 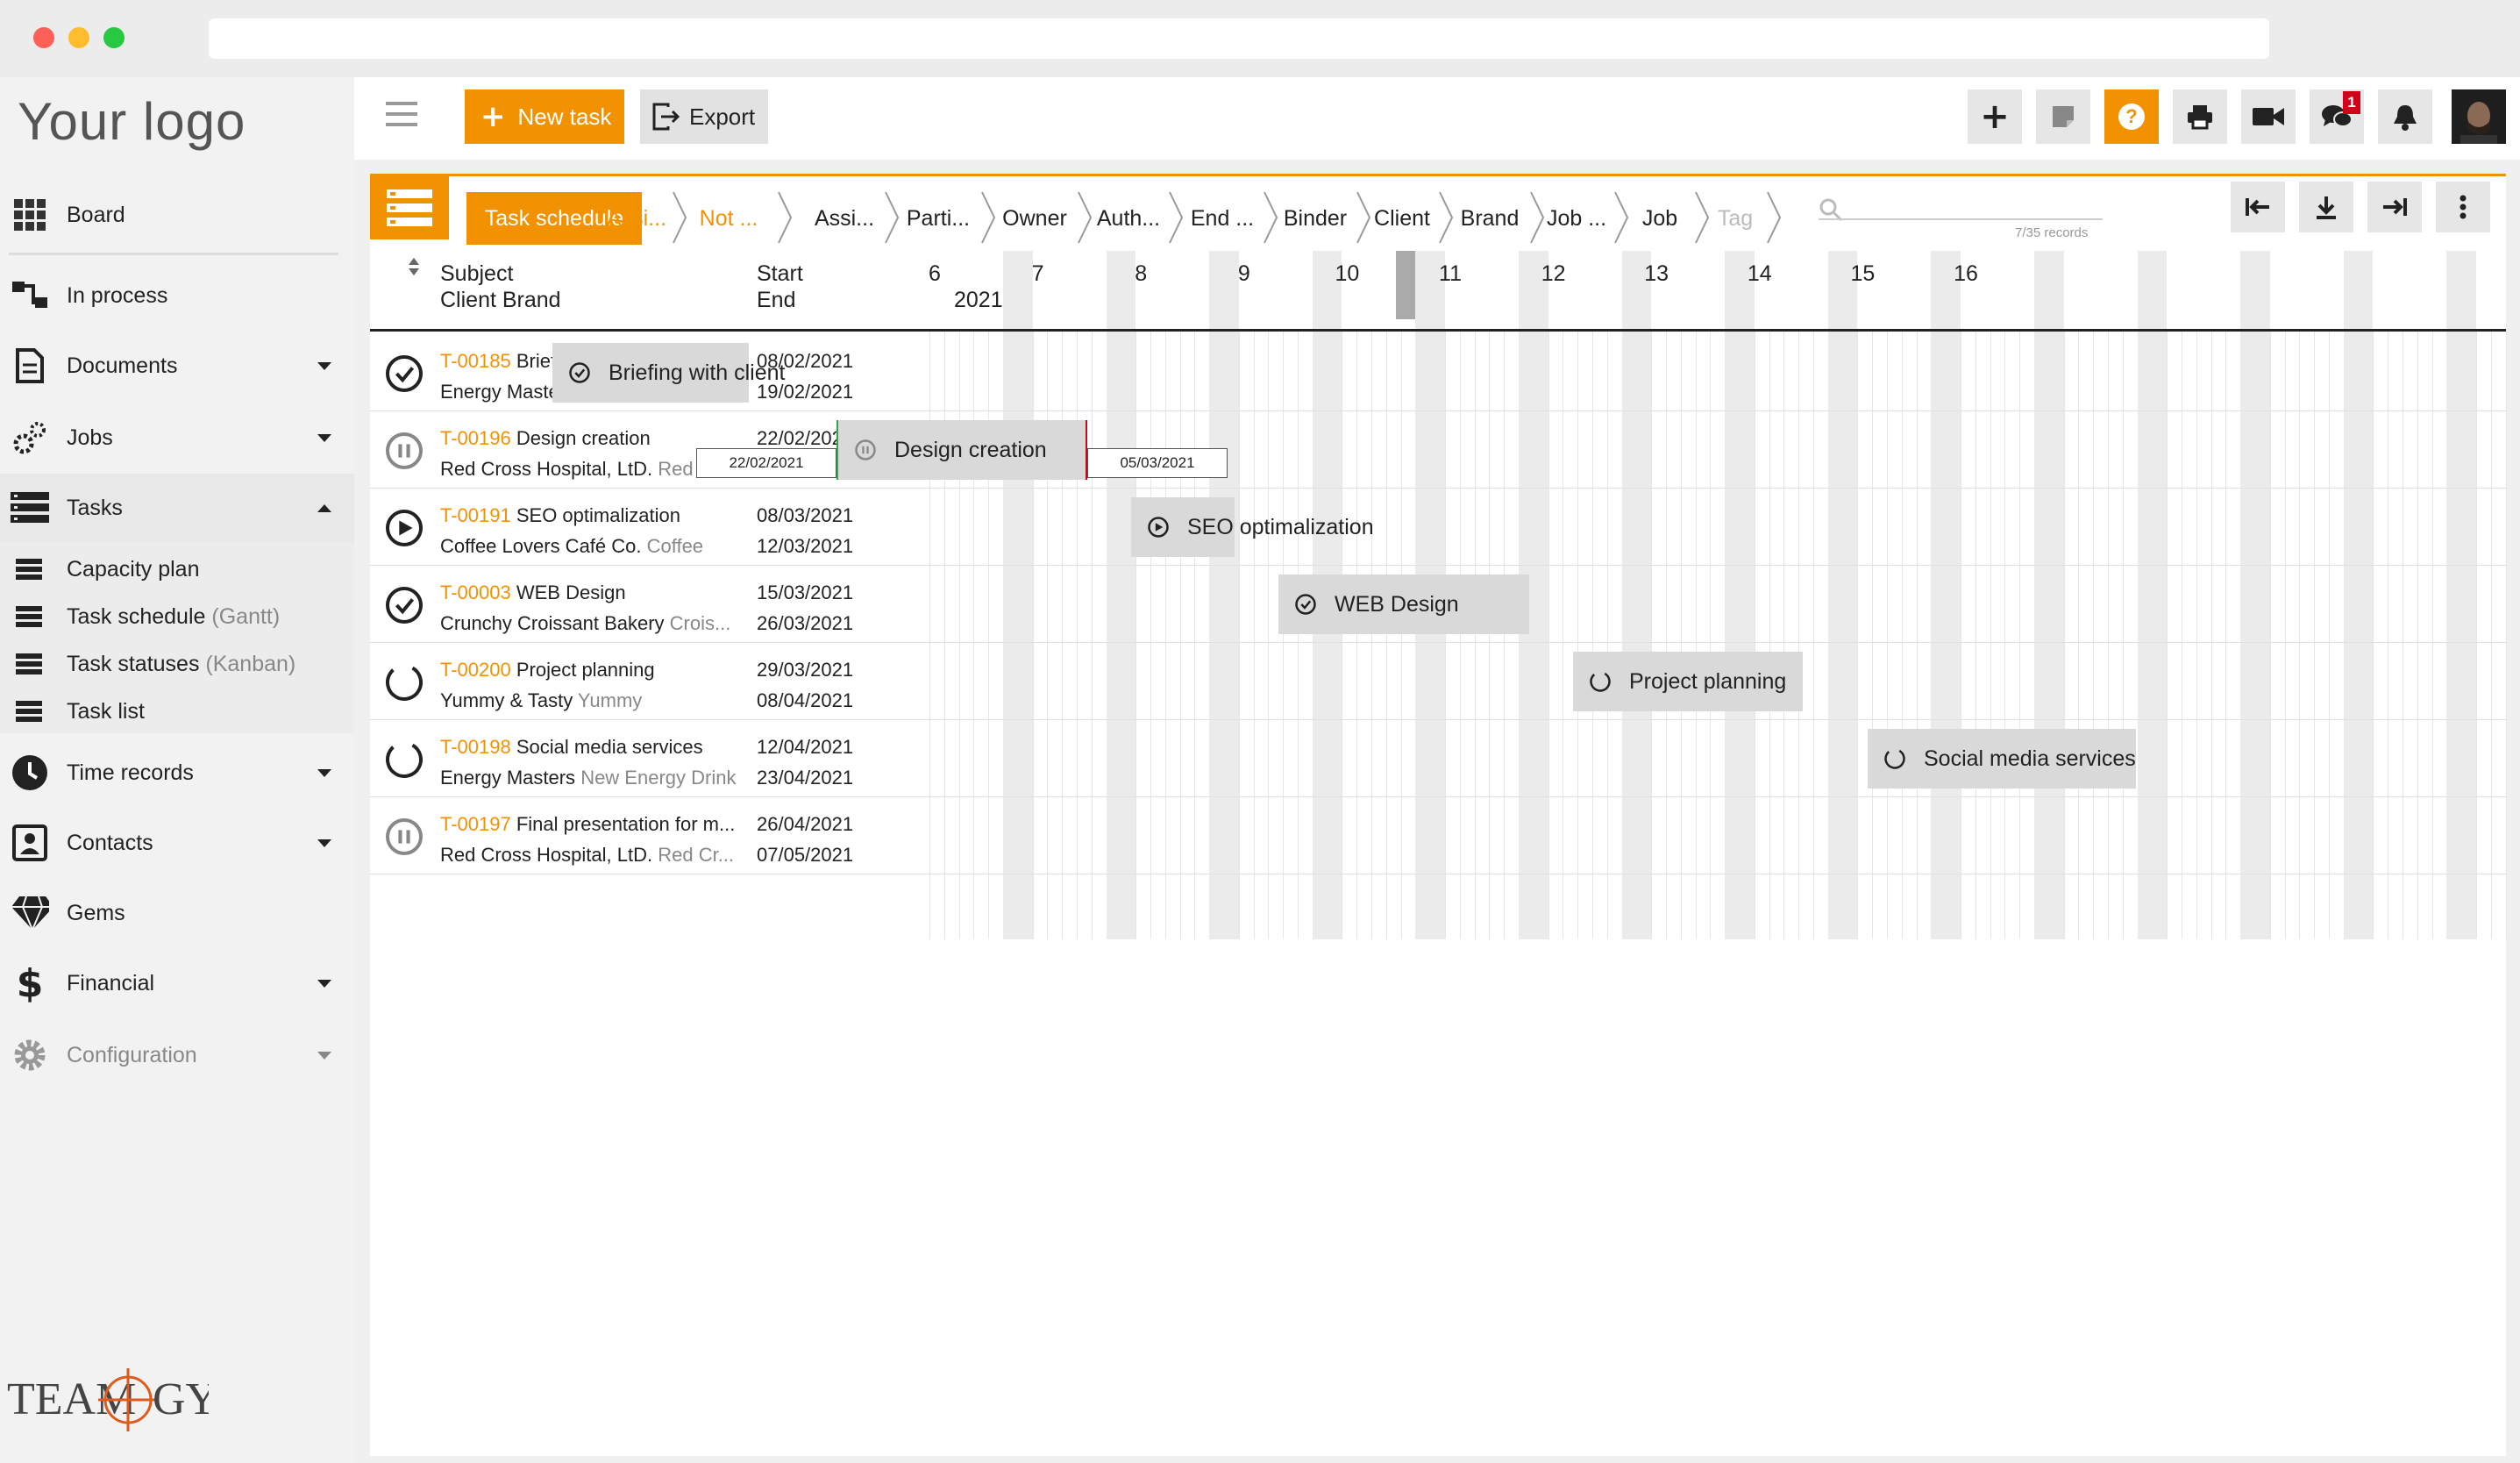 I want to click on week-label: 8, so click(x=1141, y=273).